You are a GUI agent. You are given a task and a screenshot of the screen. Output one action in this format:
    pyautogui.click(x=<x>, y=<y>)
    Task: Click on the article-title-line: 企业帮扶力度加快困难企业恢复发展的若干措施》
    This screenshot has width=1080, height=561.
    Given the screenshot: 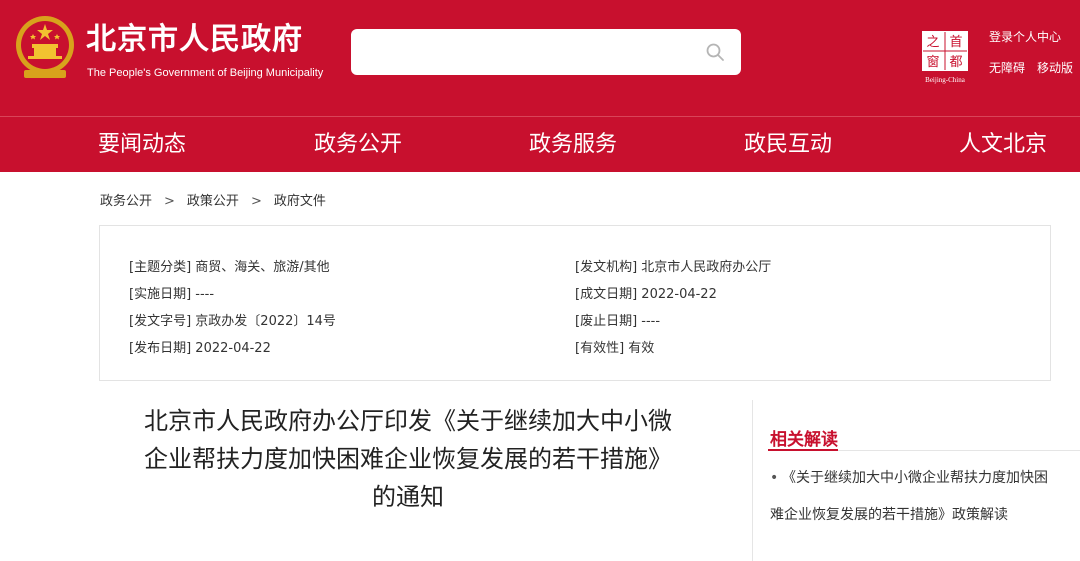 What is the action you would take?
    pyautogui.click(x=408, y=459)
    